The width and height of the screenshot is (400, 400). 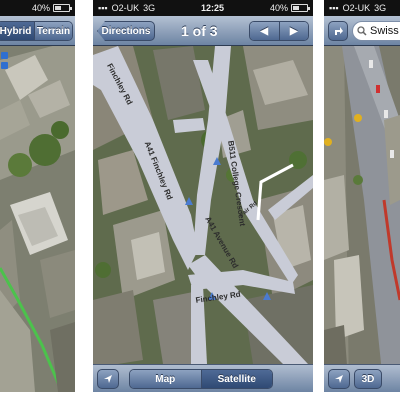 I want to click on center-battery-indicator: 40%, so click(x=289, y=8).